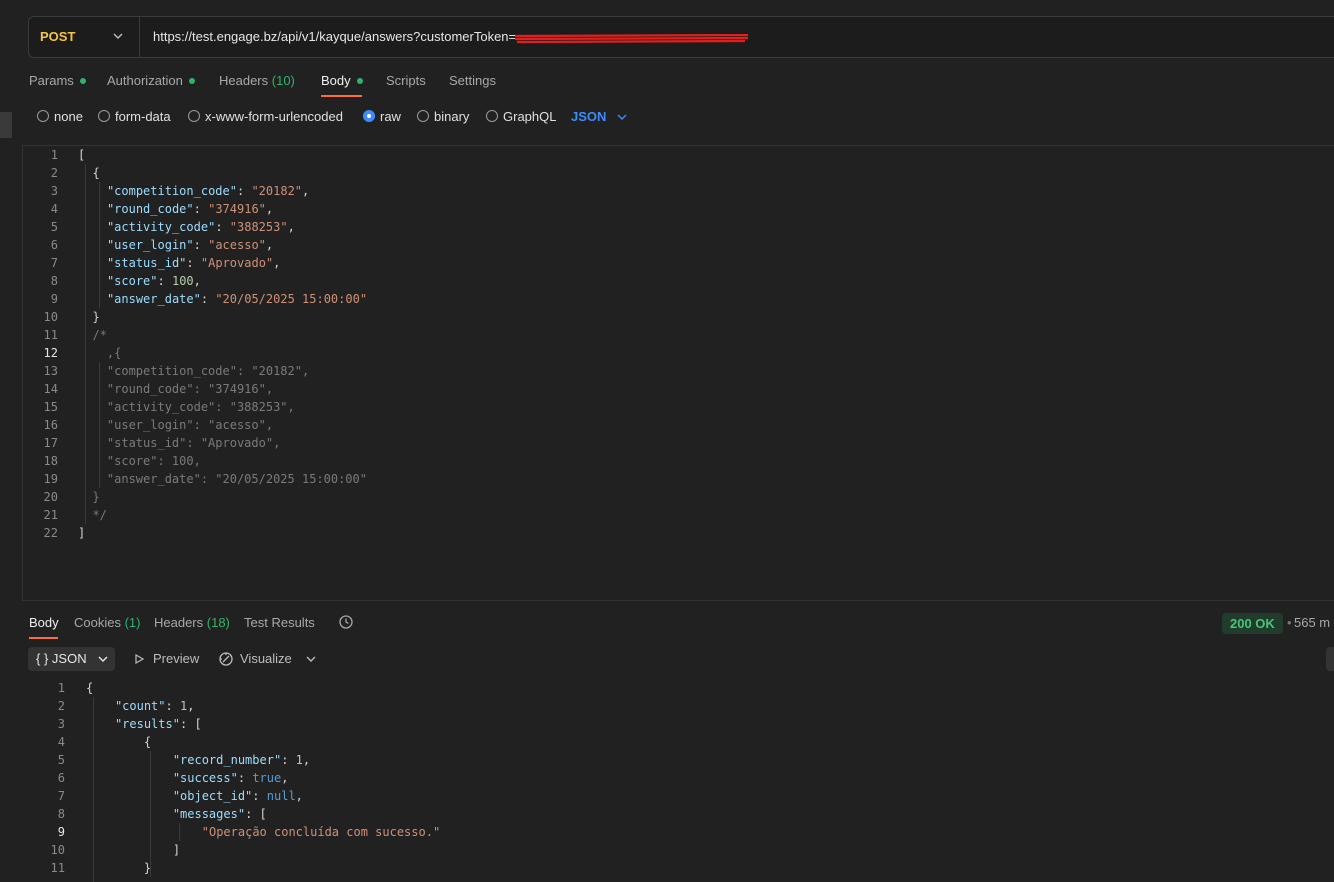  Describe the element at coordinates (43, 116) in the screenshot. I see `radio-none` at that location.